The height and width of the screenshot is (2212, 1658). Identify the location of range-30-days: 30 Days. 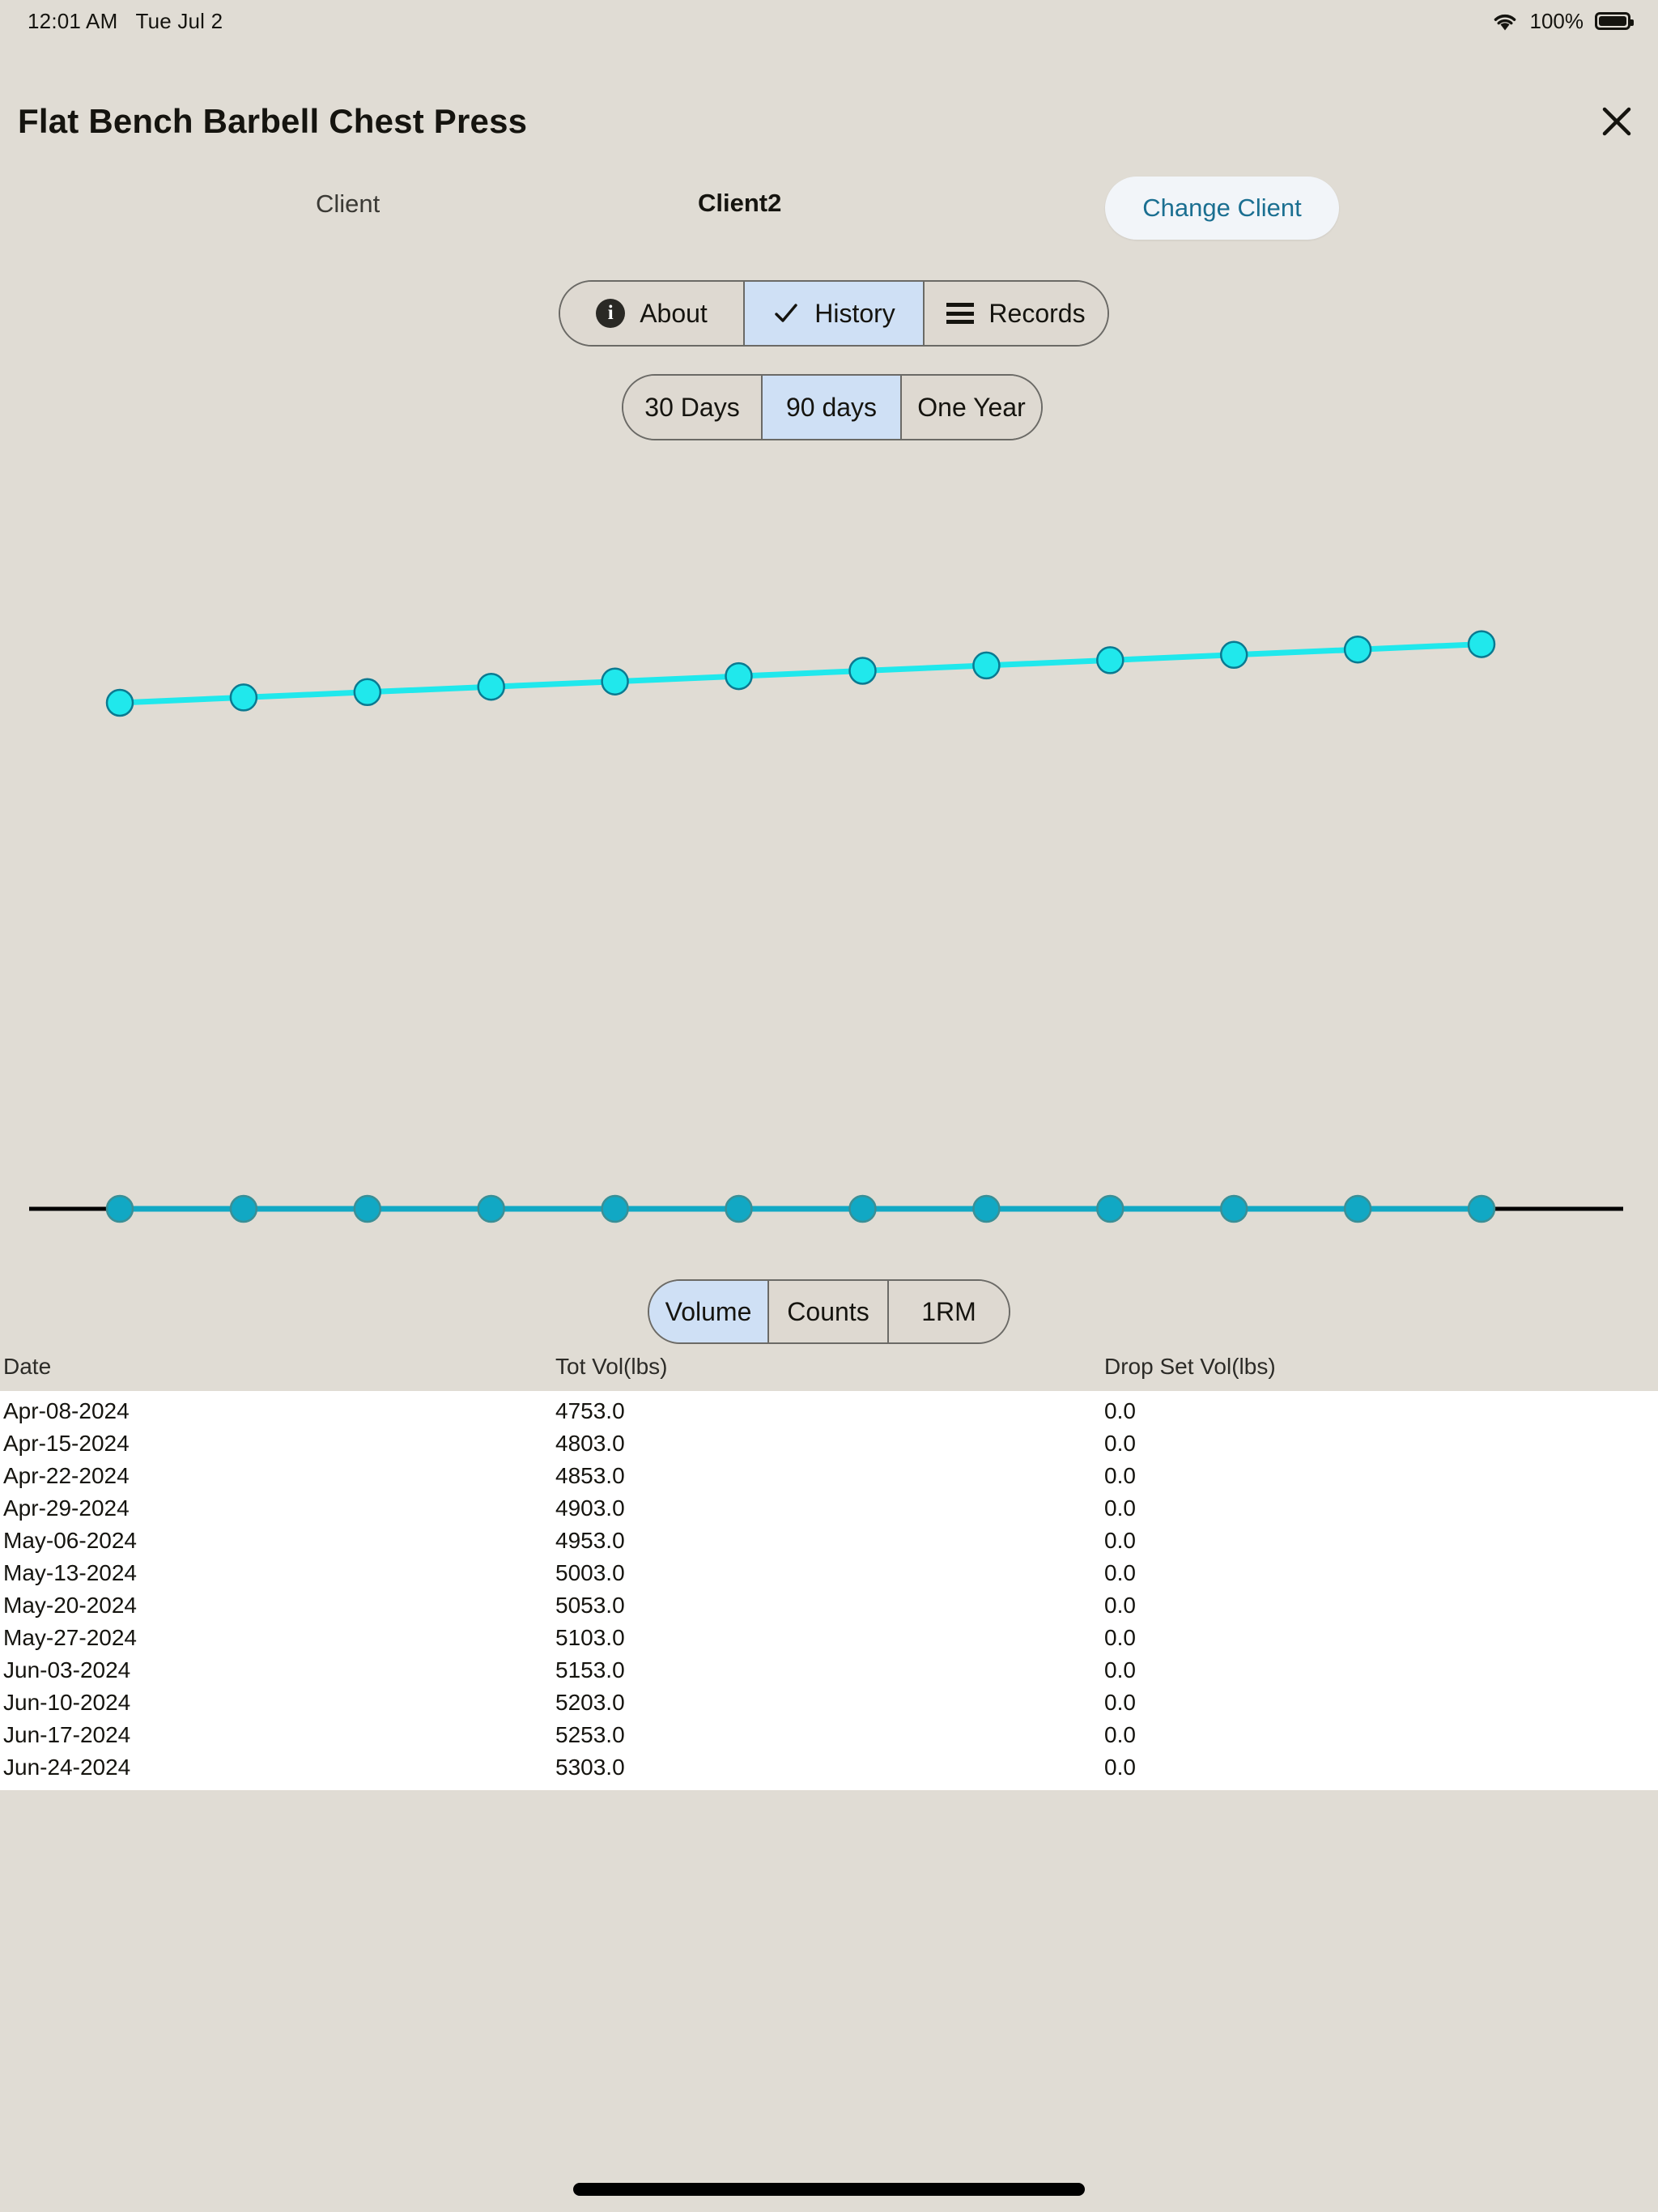
(693, 408).